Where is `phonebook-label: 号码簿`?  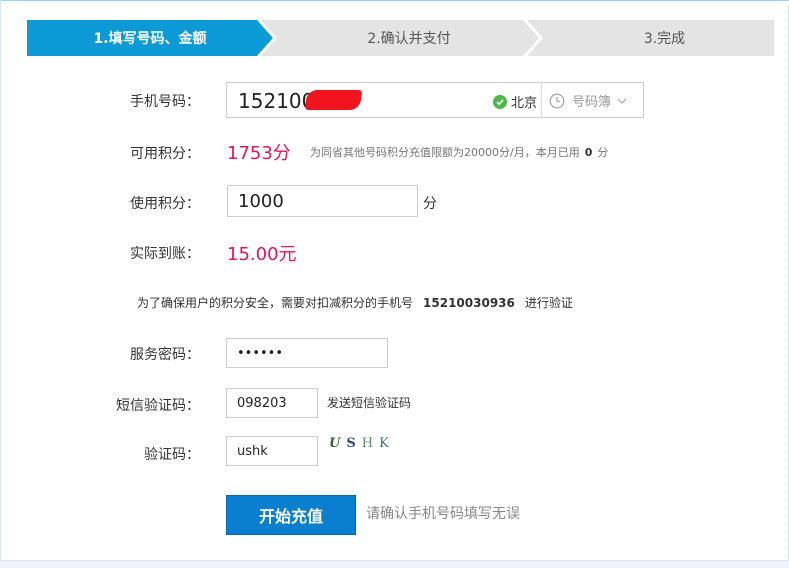
phonebook-label: 号码簿 is located at coordinates (592, 102).